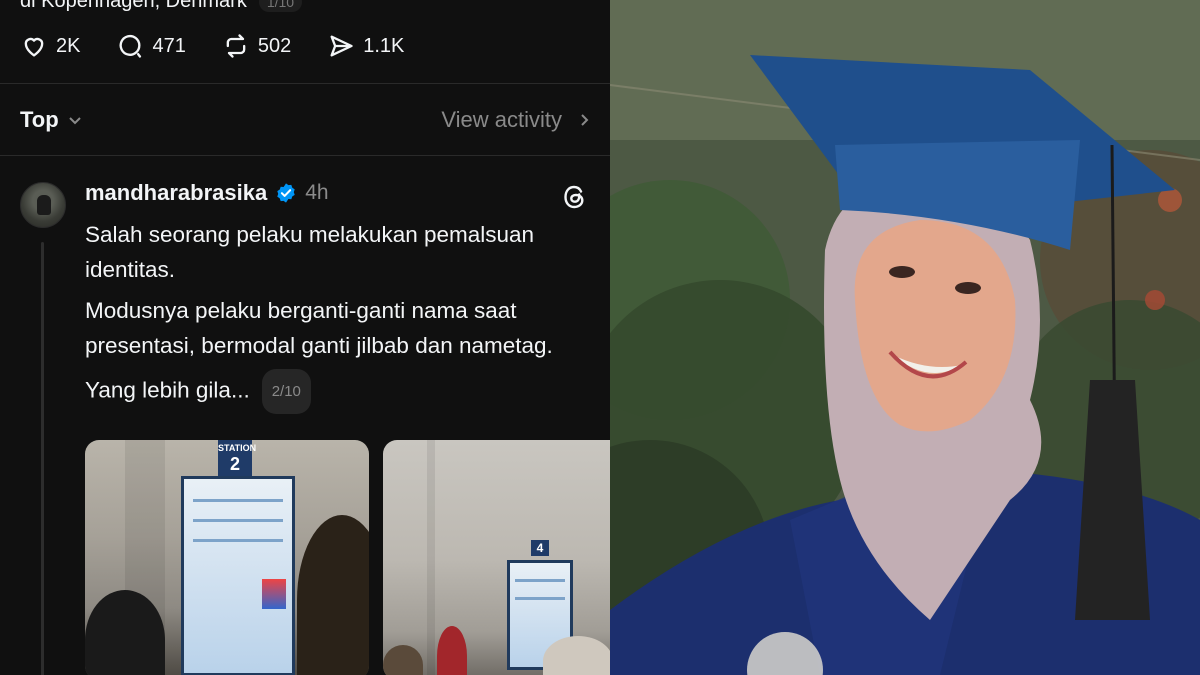 The height and width of the screenshot is (675, 1200). What do you see at coordinates (431, 557) in the screenshot?
I see `room-wall` at bounding box center [431, 557].